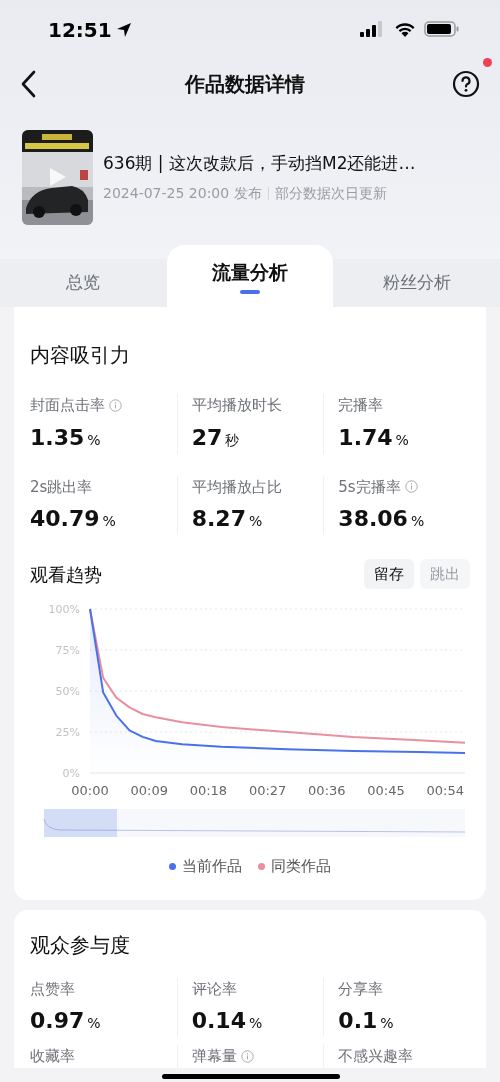 This screenshot has height=1082, width=500. What do you see at coordinates (267, 790) in the screenshot?
I see `axis-label: 00:27` at bounding box center [267, 790].